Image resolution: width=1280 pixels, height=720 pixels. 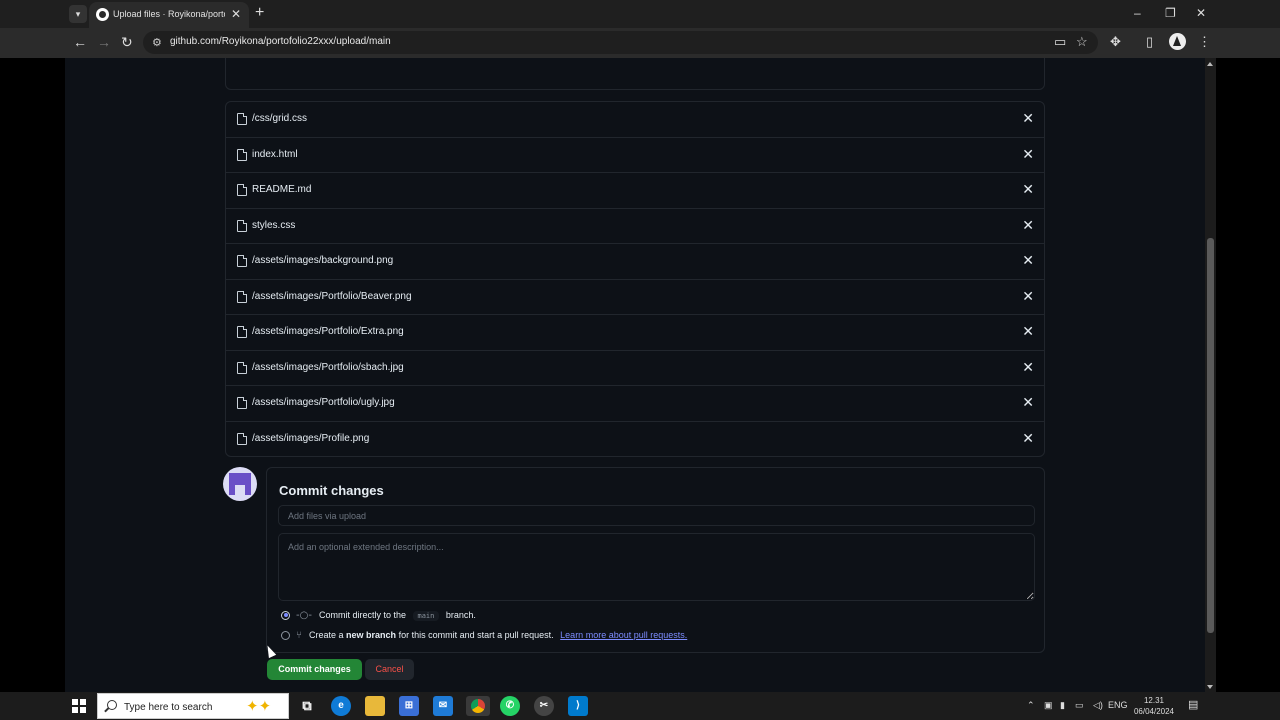 I want to click on file-explorer-icon, so click(x=375, y=706).